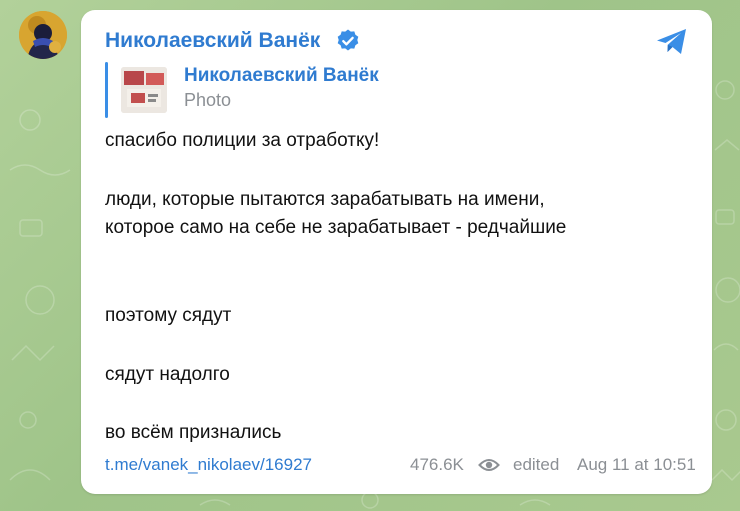  I want to click on reply-author: Николаевский Ванёк, so click(281, 75).